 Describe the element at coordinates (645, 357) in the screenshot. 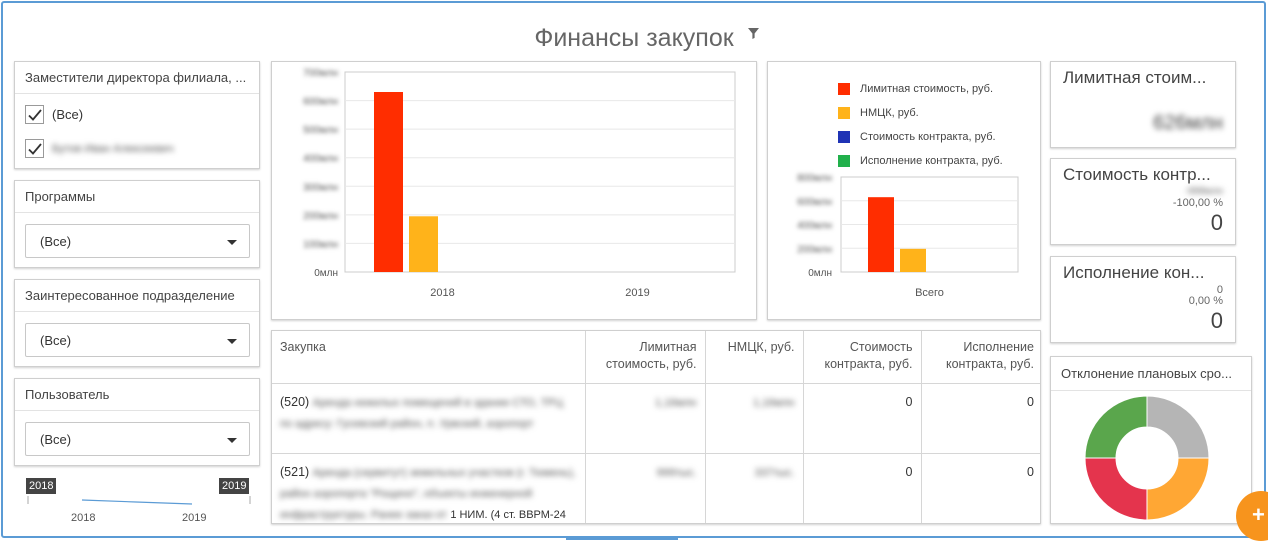

I see `column-header: Лимитная стоимость, руб.` at that location.